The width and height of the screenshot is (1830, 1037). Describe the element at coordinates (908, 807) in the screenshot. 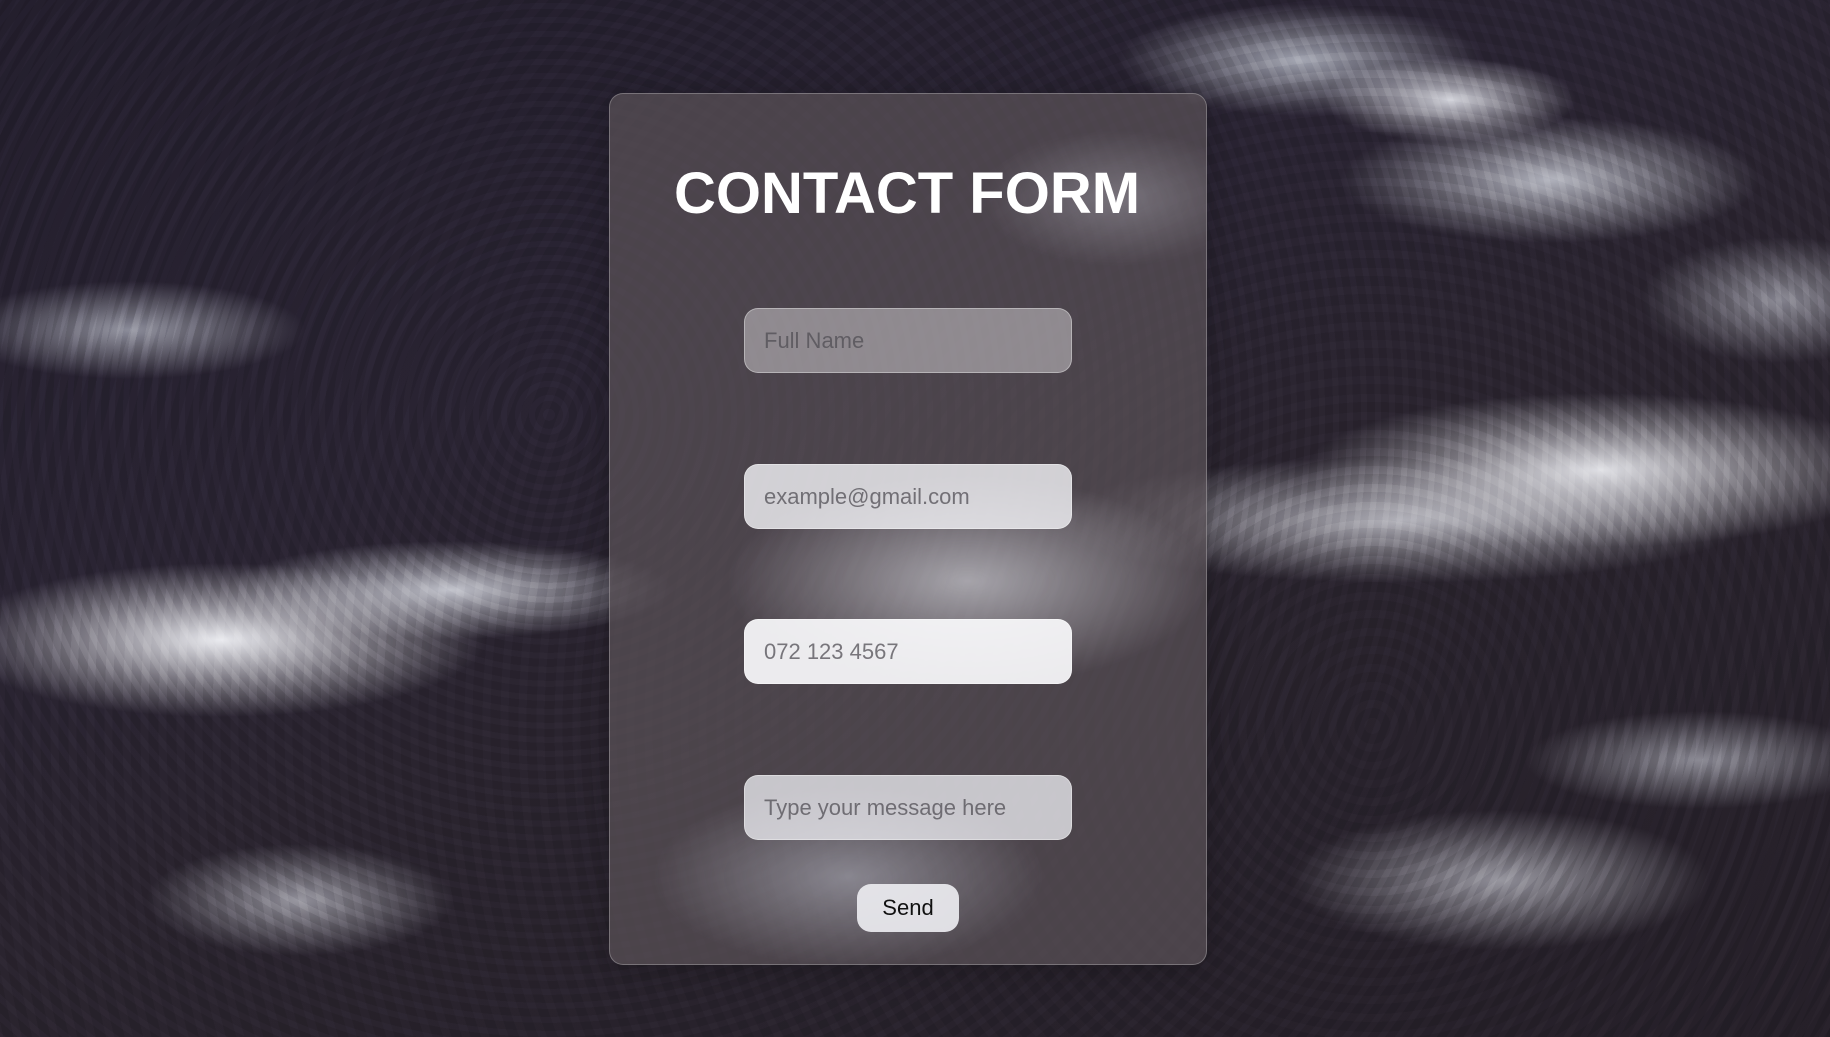

I see `message-input` at that location.